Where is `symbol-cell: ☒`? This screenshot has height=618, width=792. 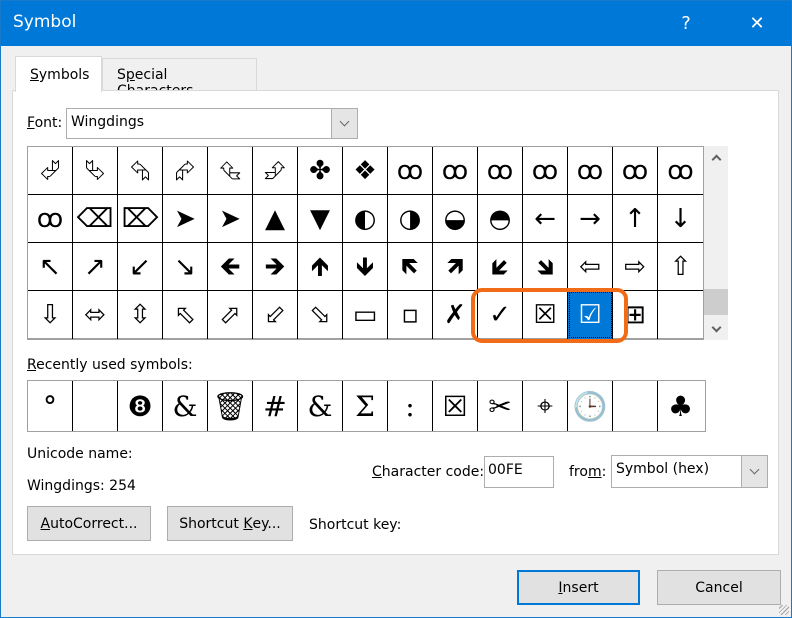
symbol-cell: ☒ is located at coordinates (545, 315).